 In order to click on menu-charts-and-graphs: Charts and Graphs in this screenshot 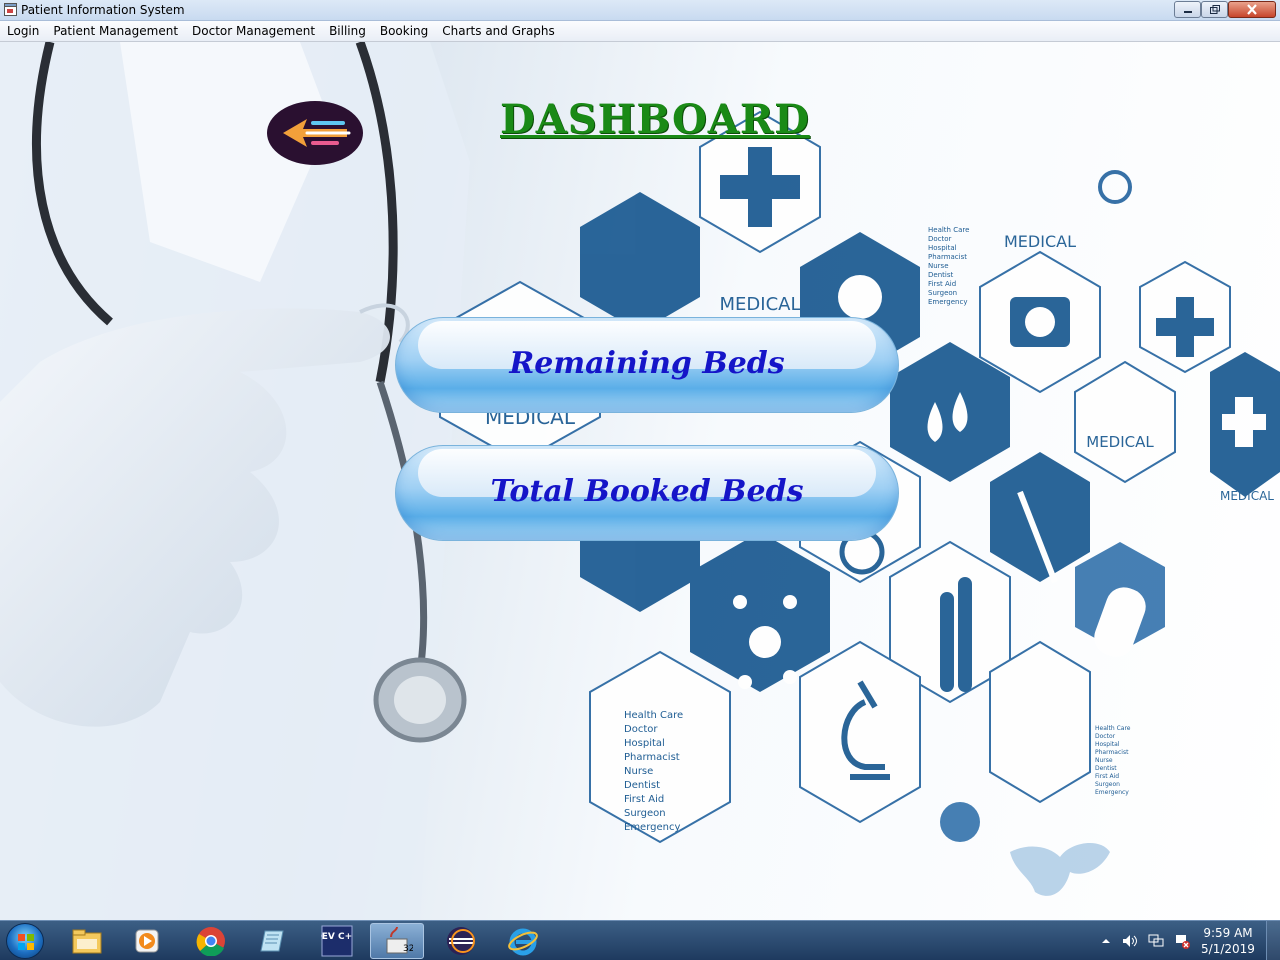, I will do `click(498, 31)`.